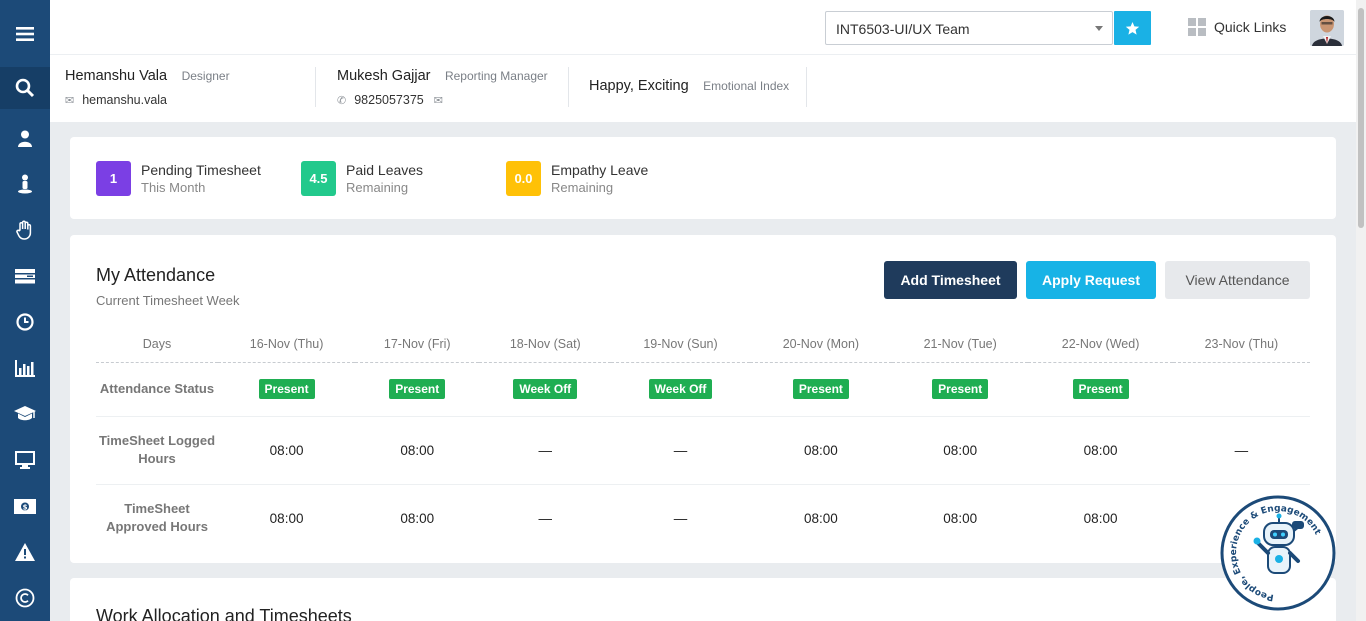 The width and height of the screenshot is (1366, 621). I want to click on stat-value: 0.0, so click(523, 178).